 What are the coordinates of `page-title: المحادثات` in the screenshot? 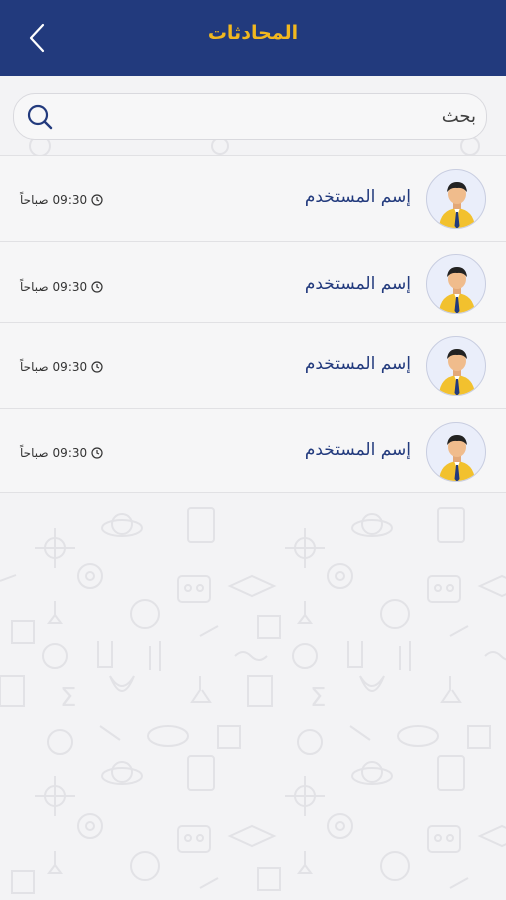 It's located at (253, 33).